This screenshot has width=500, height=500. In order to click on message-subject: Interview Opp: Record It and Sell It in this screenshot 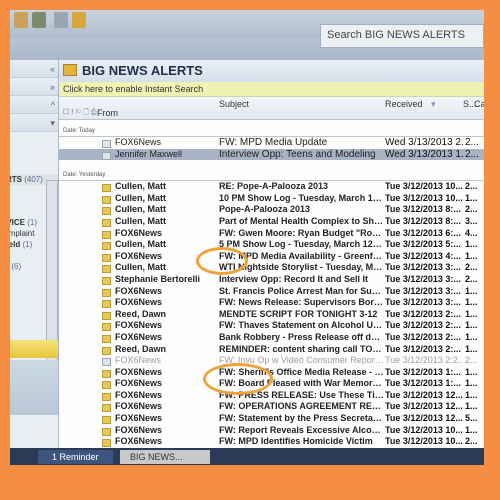, I will do `click(294, 278)`.